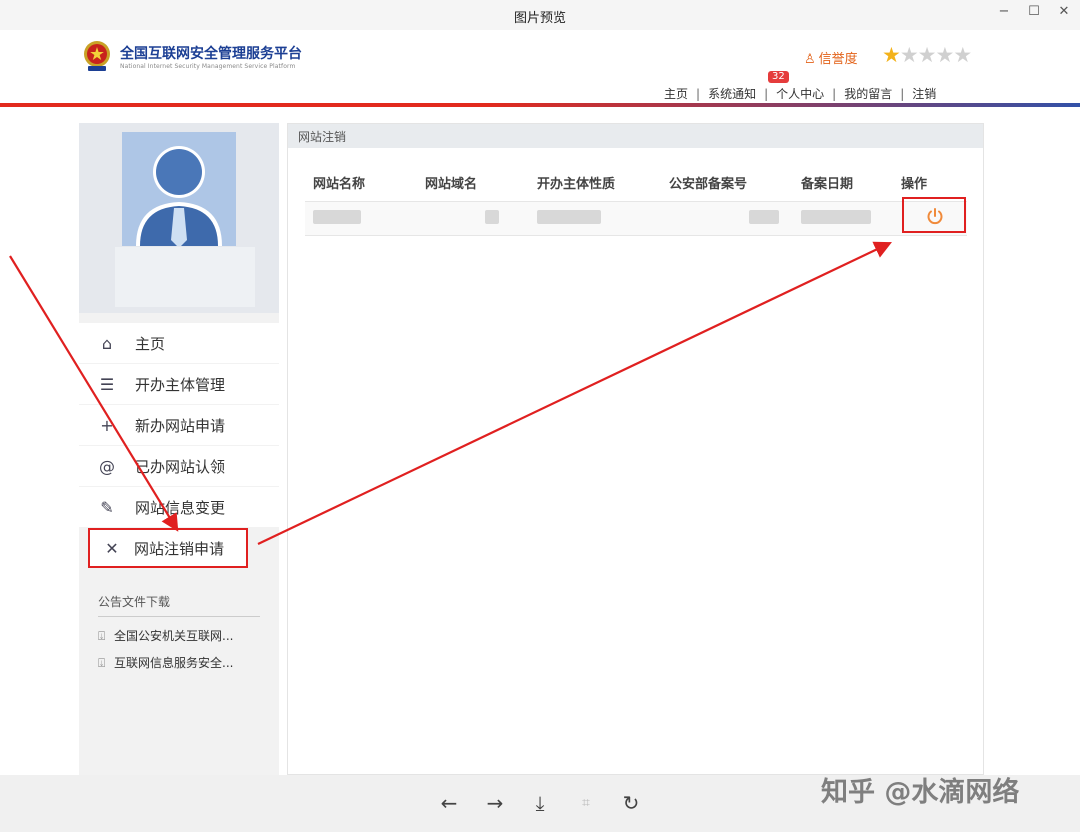 This screenshot has height=832, width=1080. I want to click on column-header: 公安部备案号, so click(708, 184).